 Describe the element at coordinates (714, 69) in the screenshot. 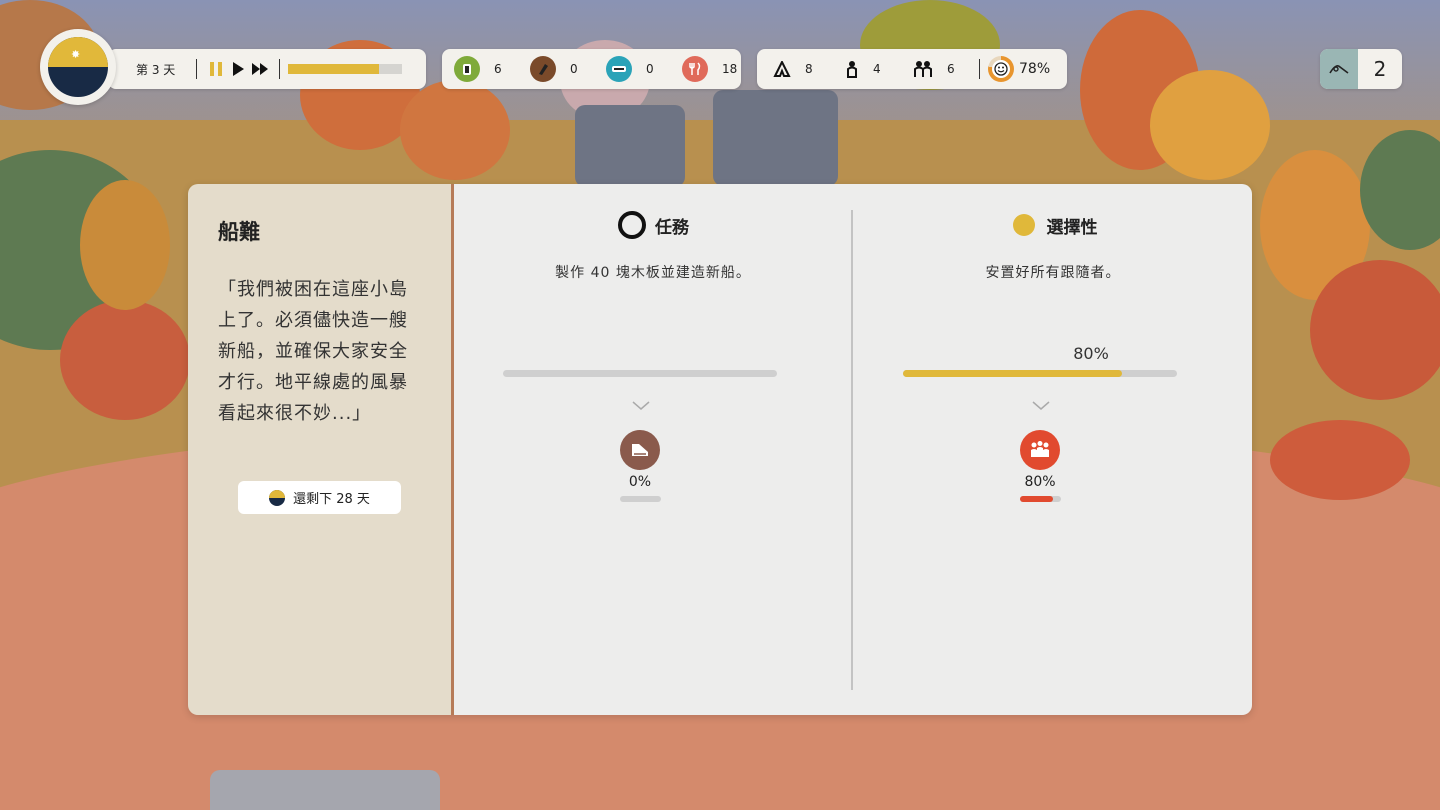

I see `meals-stat: 18` at that location.